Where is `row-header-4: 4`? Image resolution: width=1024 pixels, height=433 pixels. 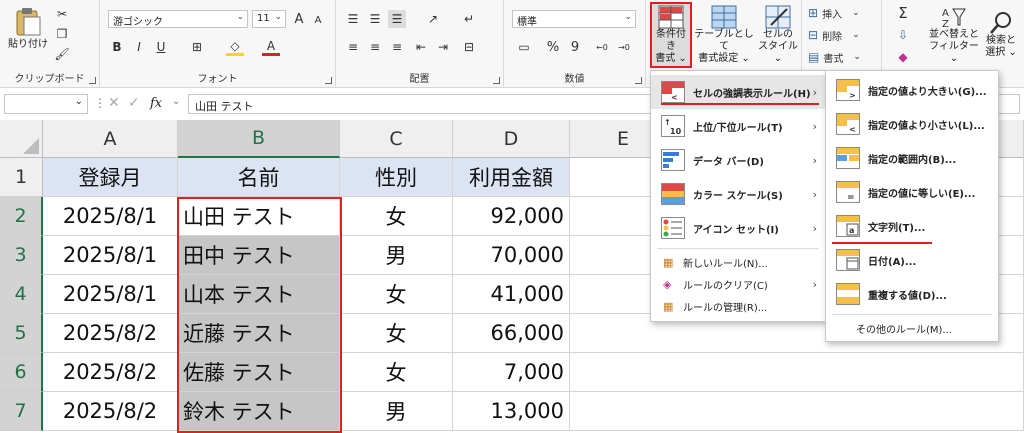
row-header-4: 4 is located at coordinates (21, 294).